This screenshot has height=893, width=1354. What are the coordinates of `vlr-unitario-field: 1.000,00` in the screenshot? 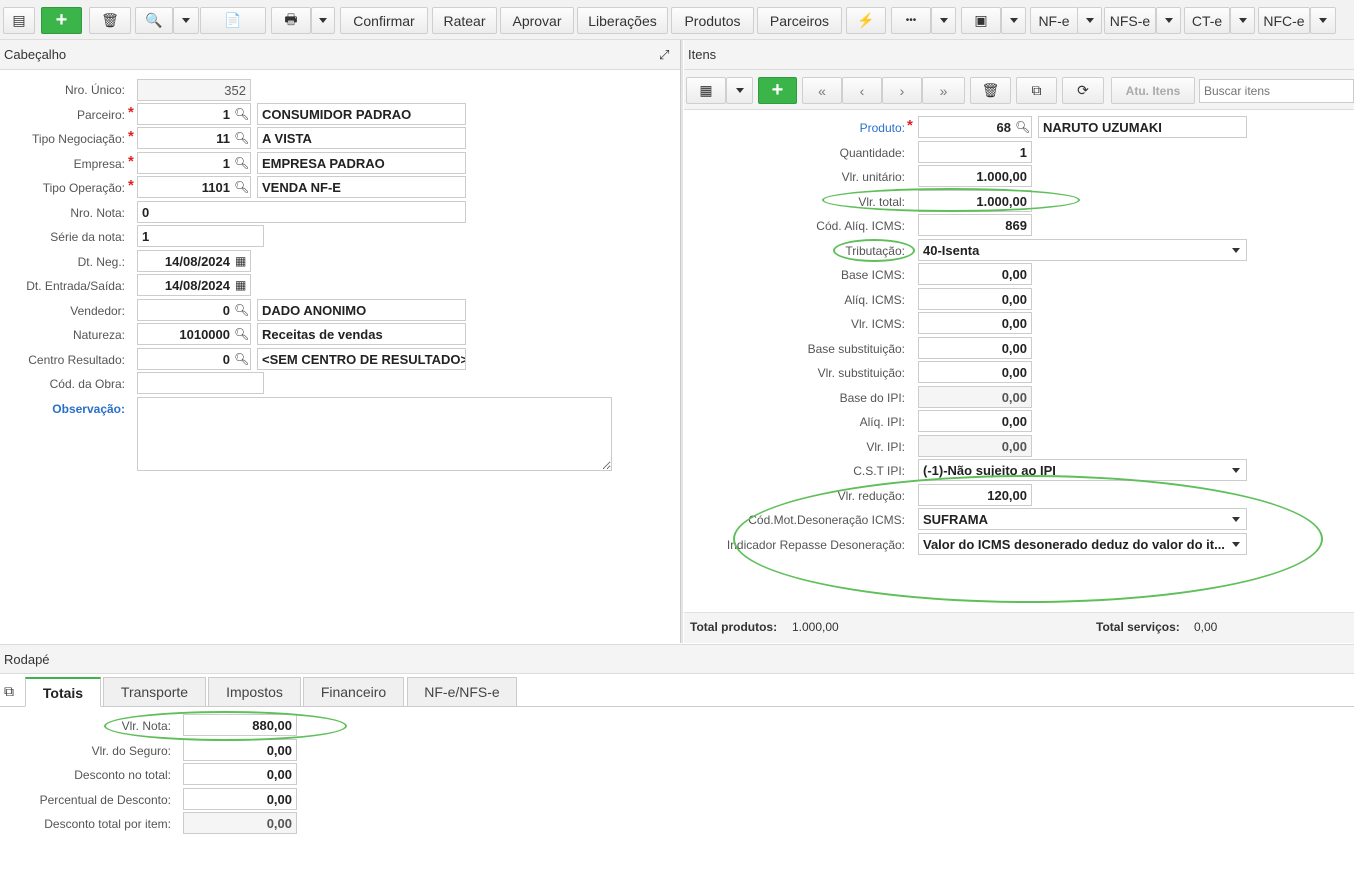 It's located at (975, 176).